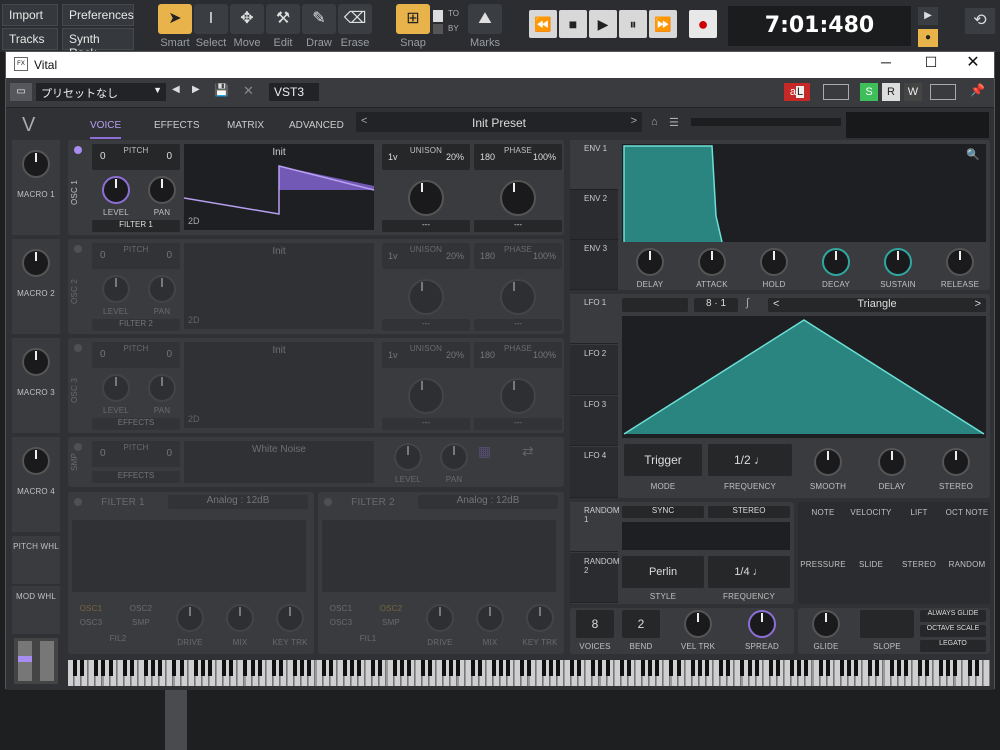 The image size is (1000, 750). What do you see at coordinates (36, 461) in the screenshot?
I see `macro-4-knob` at bounding box center [36, 461].